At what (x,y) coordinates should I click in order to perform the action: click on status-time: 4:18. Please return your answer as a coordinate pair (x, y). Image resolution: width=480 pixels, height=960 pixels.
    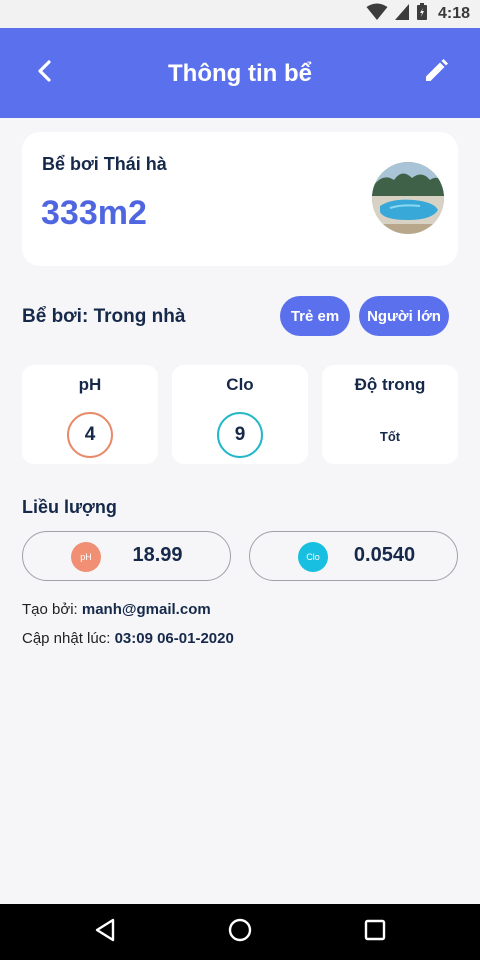
    Looking at the image, I should click on (453, 13).